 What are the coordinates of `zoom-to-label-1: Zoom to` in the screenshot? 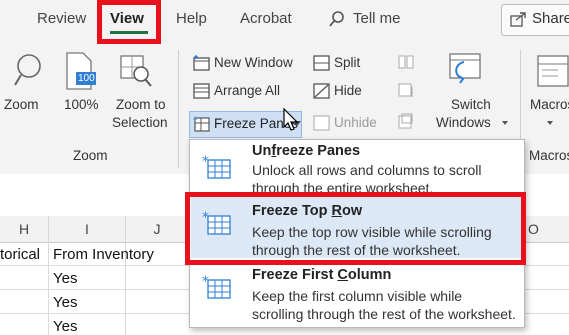 It's located at (141, 104).